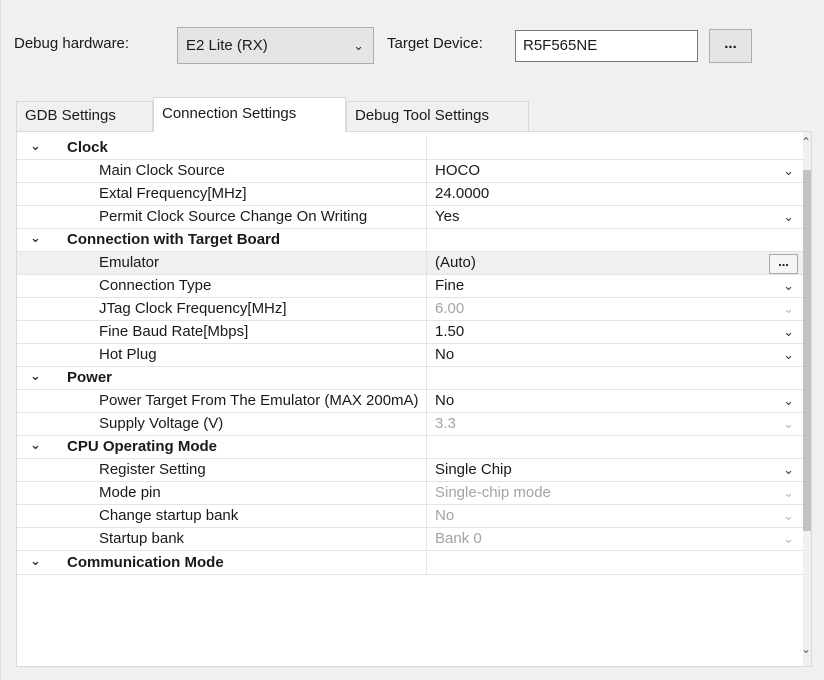 Image resolution: width=824 pixels, height=680 pixels. I want to click on property-name: Extal Frequency[MHz], so click(222, 194).